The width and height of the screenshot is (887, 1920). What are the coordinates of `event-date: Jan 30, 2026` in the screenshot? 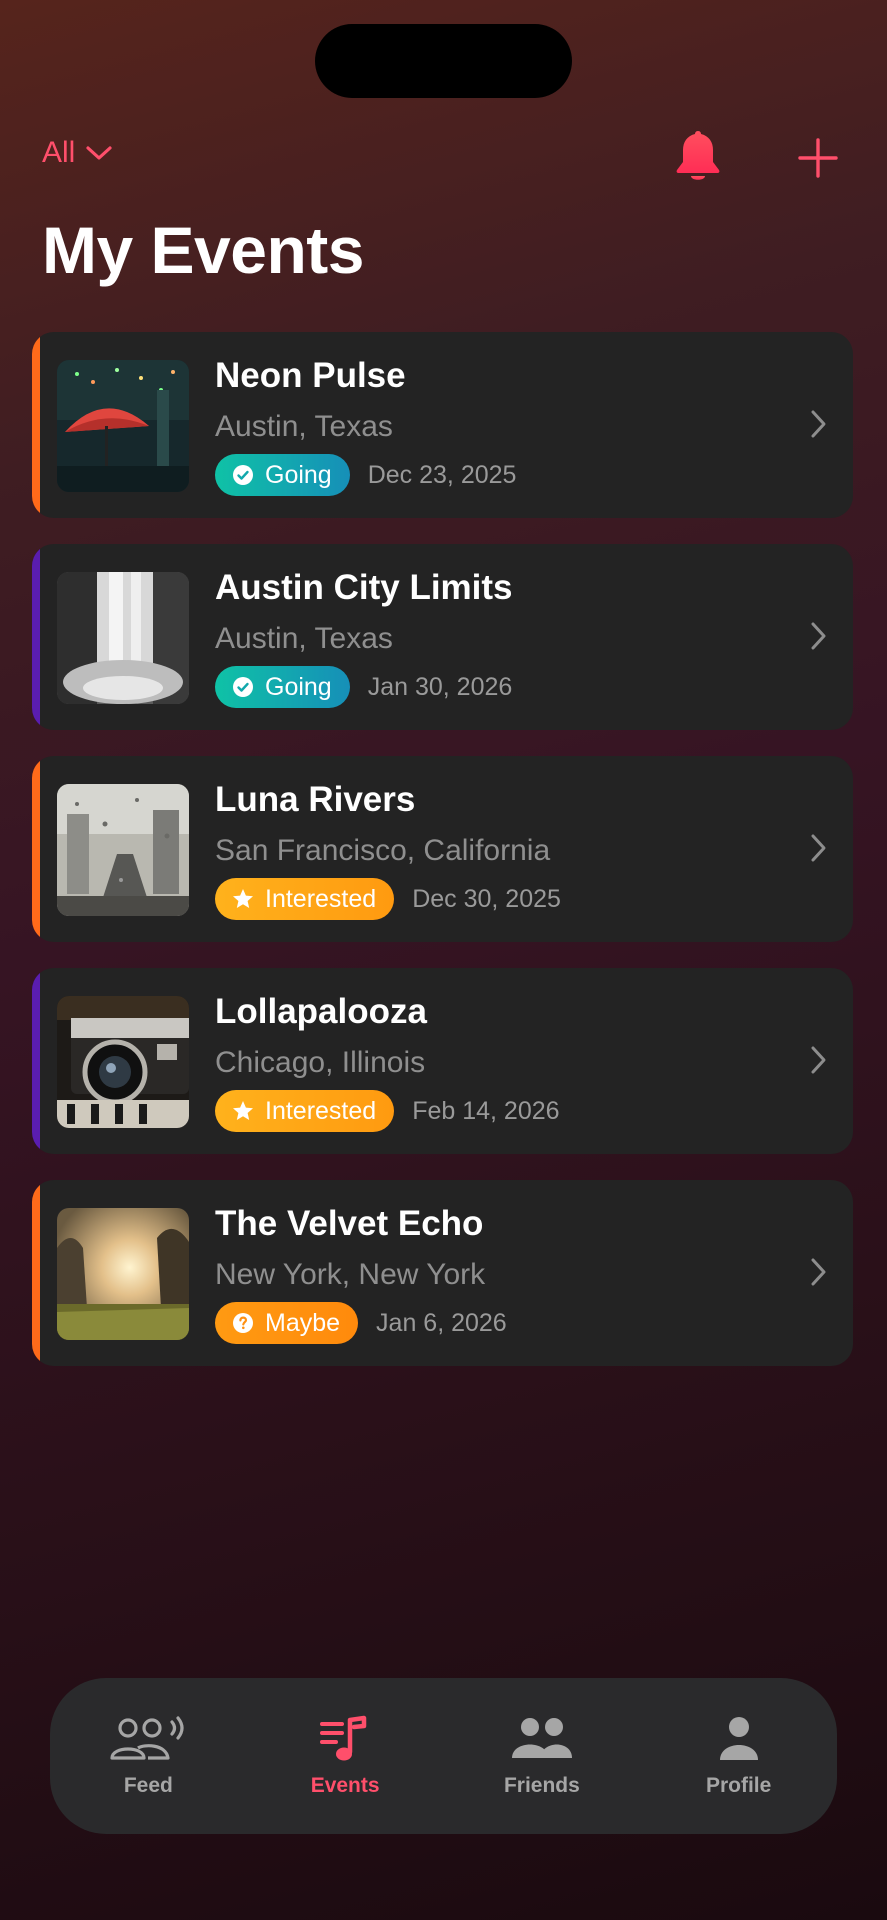 It's located at (440, 686).